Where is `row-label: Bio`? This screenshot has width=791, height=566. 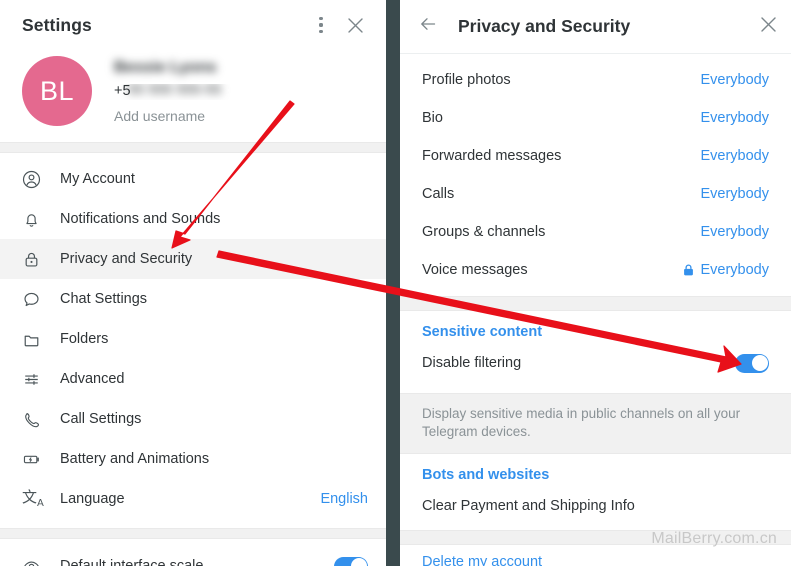 row-label: Bio is located at coordinates (432, 118).